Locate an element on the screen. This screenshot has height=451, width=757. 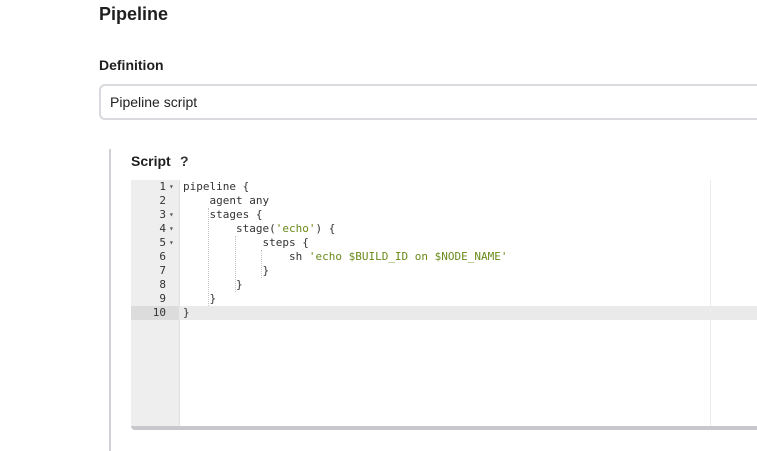
code-text: stages { is located at coordinates (223, 215).